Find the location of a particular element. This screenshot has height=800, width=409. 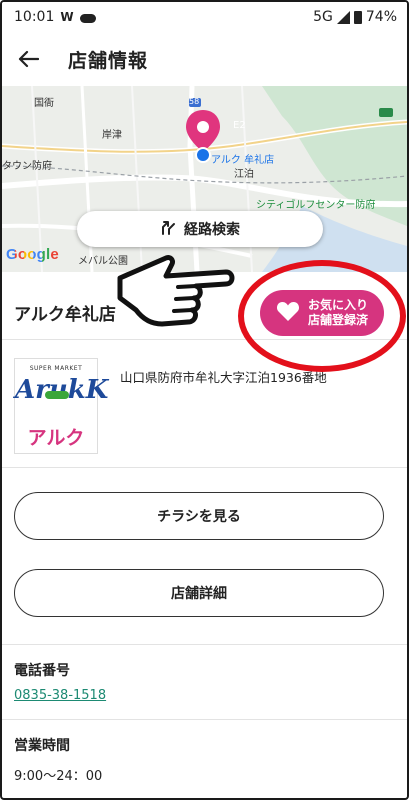

status-time: 10:01 is located at coordinates (34, 17).